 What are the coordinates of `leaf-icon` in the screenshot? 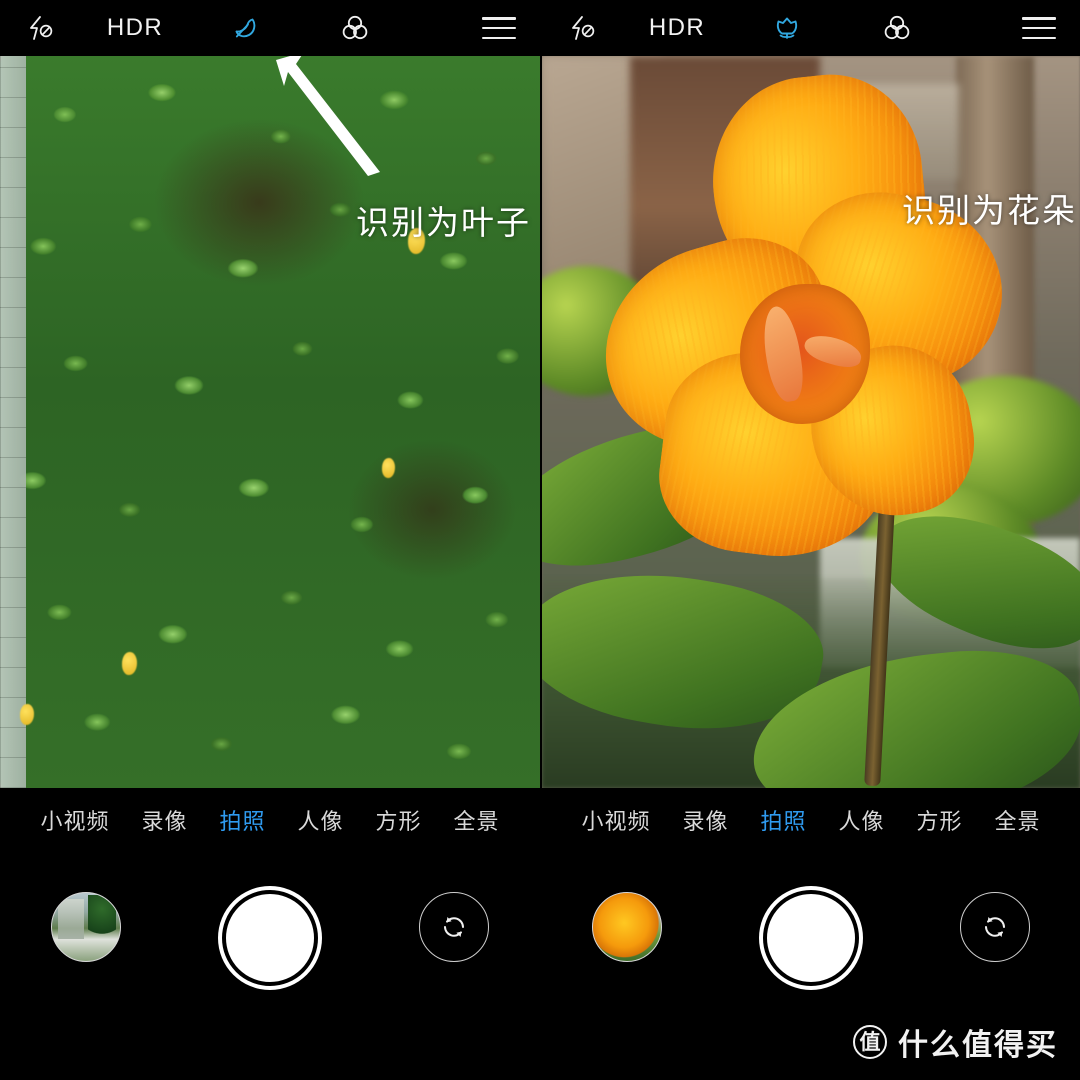 It's located at (245, 28).